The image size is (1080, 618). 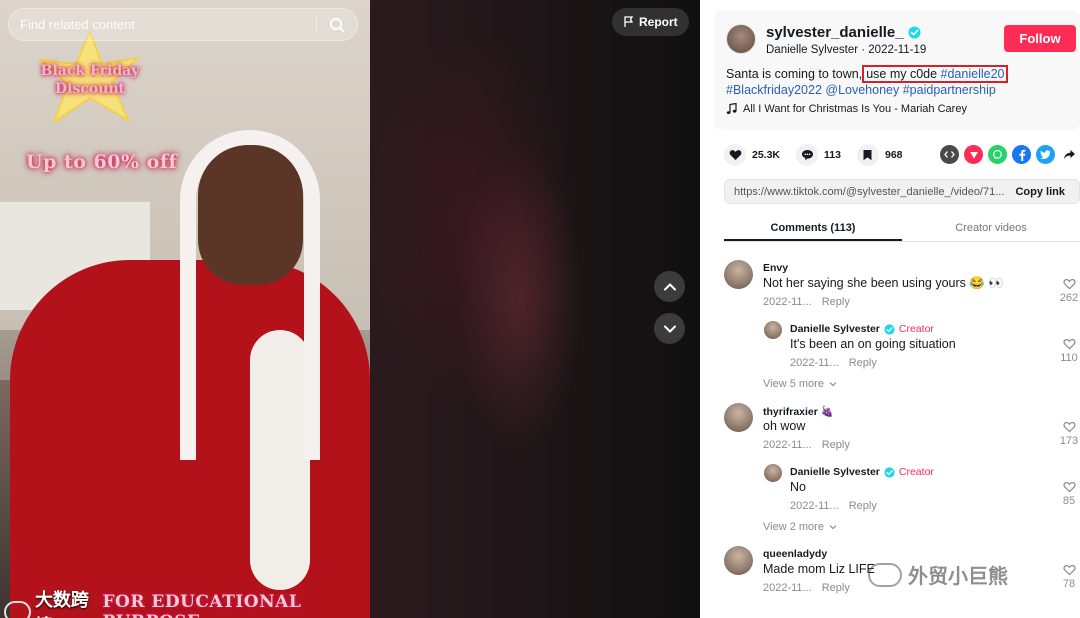 What do you see at coordinates (835, 32) in the screenshot?
I see `author-username-text: sylvester_danielle_` at bounding box center [835, 32].